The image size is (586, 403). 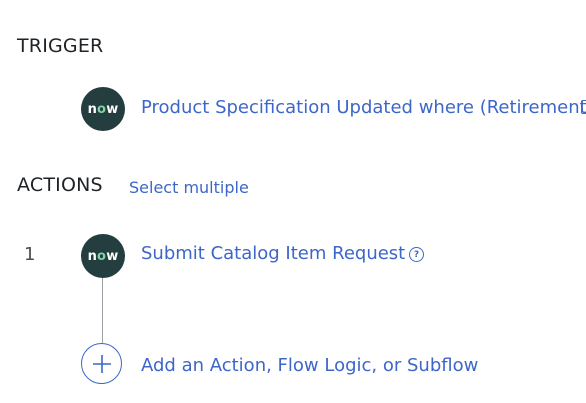 I want to click on plus-icon, so click(x=101, y=363).